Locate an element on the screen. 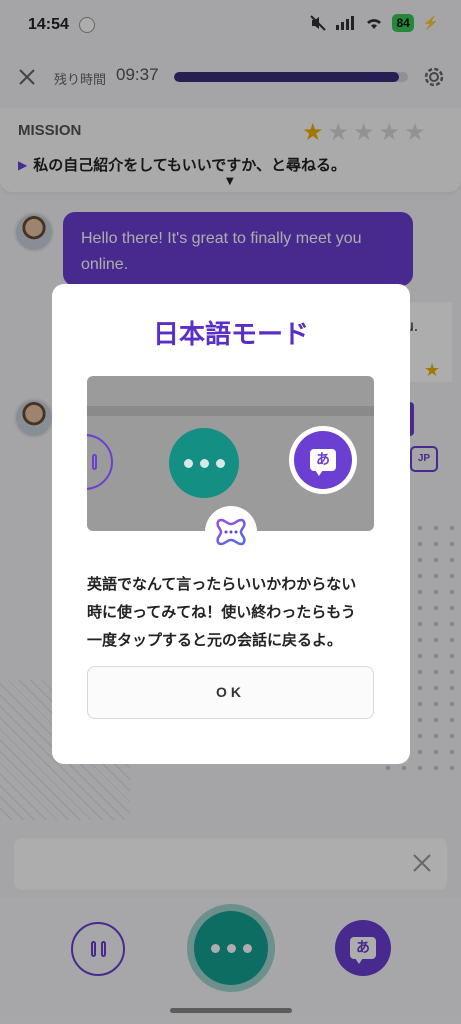 The width and height of the screenshot is (461, 1024). dialog-title: 日本語モード is located at coordinates (230, 335).